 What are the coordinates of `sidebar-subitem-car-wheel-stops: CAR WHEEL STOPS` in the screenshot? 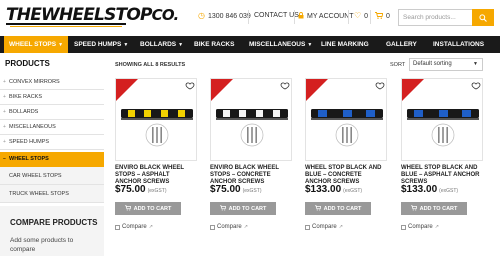 It's located at (52, 176).